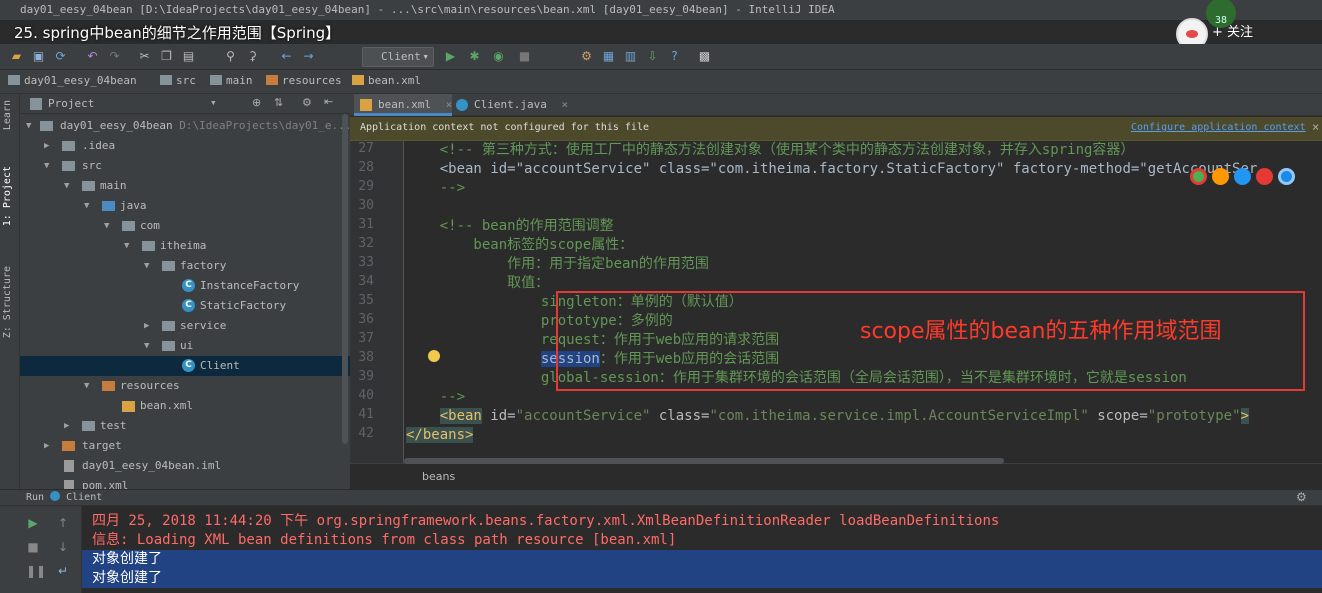  Describe the element at coordinates (1286, 176) in the screenshot. I see `ie-icon` at that location.